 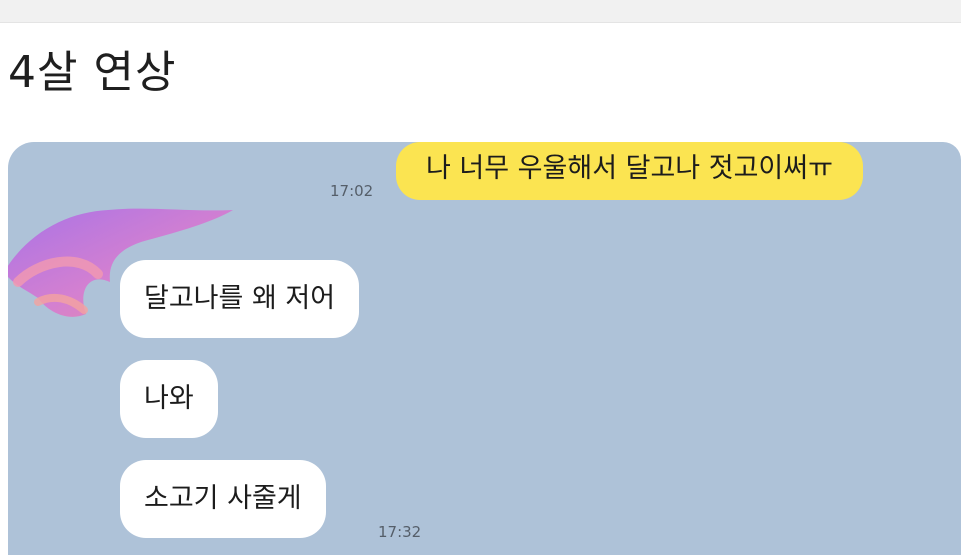 I want to click on message-time: 17:02, so click(x=352, y=191).